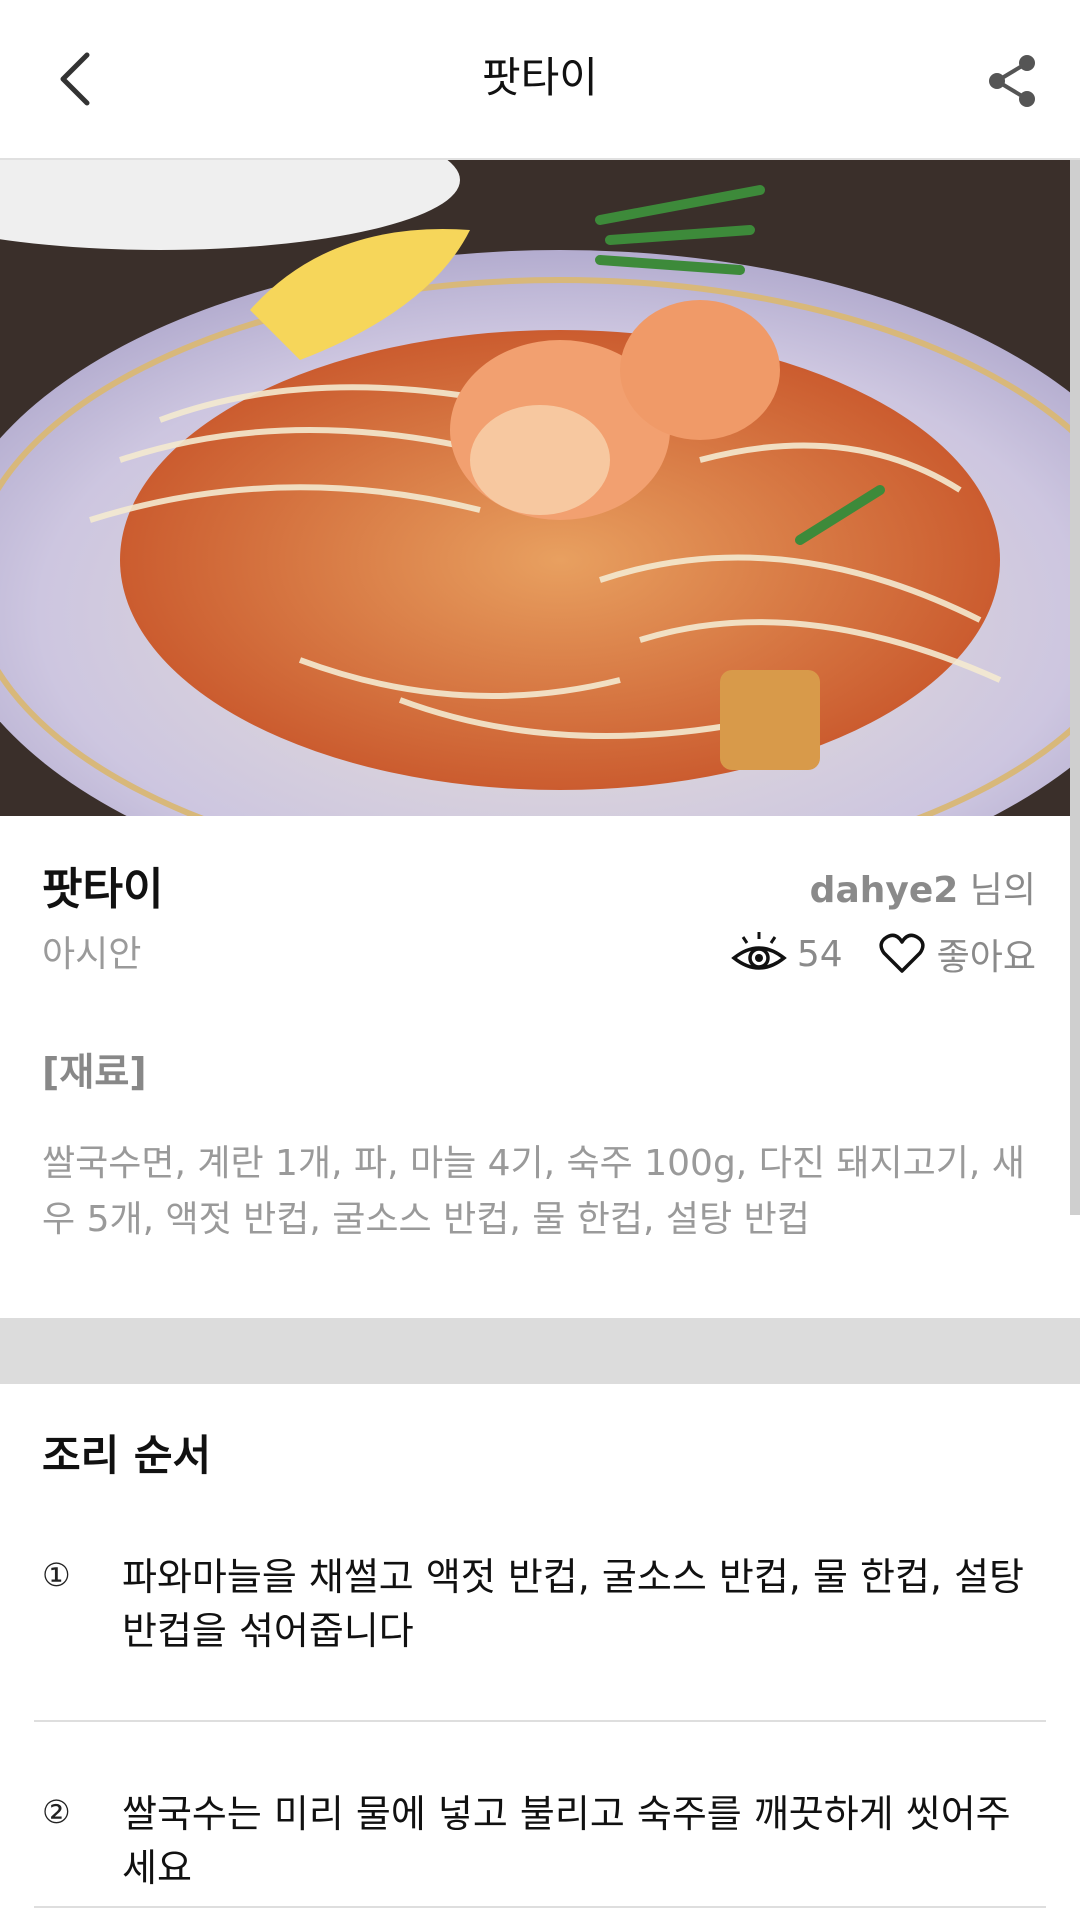 This screenshot has height=1920, width=1080. What do you see at coordinates (127, 1455) in the screenshot?
I see `steps-heading: 조리 순서` at bounding box center [127, 1455].